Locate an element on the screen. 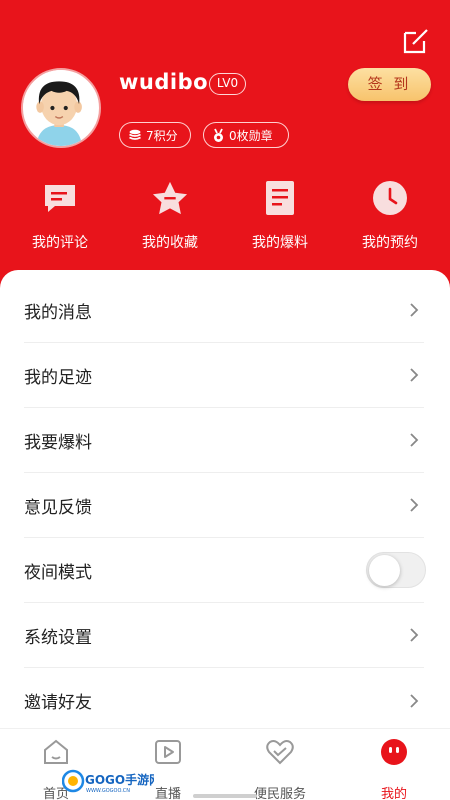  menu-item-label: 邀请好友 is located at coordinates (58, 703).